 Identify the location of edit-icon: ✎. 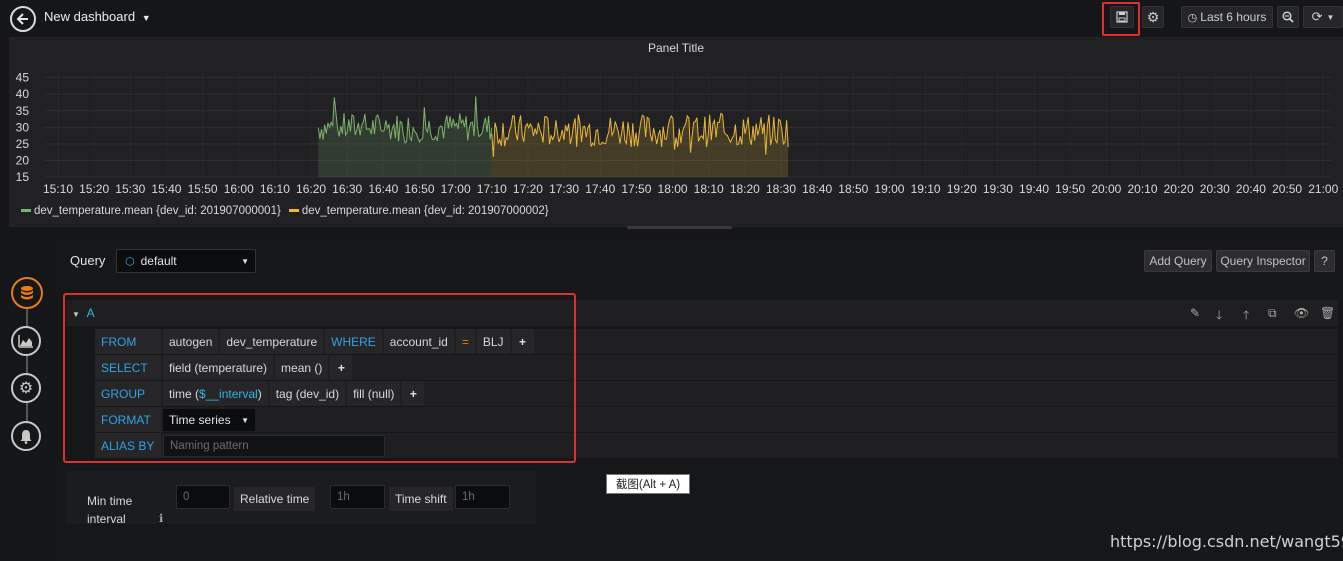
(1195, 313).